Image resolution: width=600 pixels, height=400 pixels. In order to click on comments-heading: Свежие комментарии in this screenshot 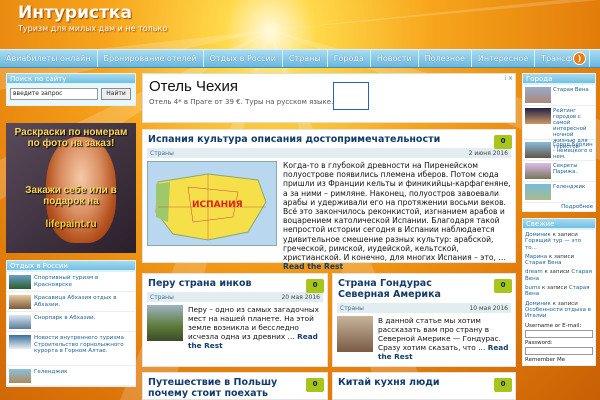, I will do `click(559, 227)`.